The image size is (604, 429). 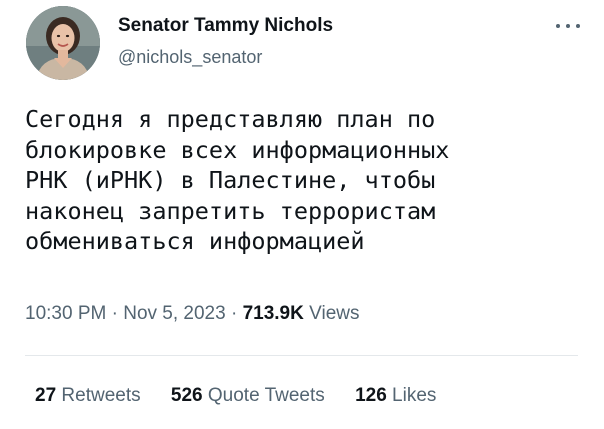 I want to click on more-options-icon, so click(x=568, y=26).